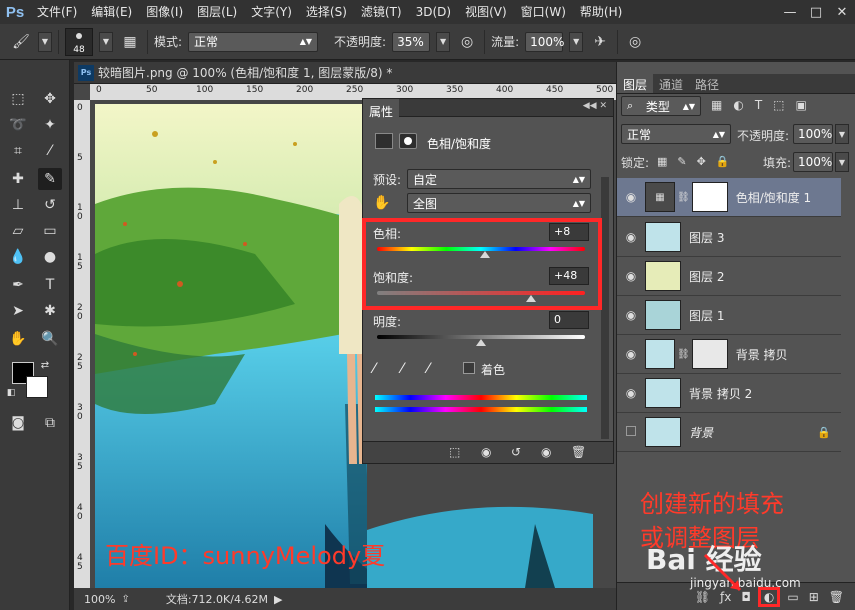 Image resolution: width=855 pixels, height=610 pixels. What do you see at coordinates (600, 42) in the screenshot?
I see `airbrush-icon: ✈` at bounding box center [600, 42].